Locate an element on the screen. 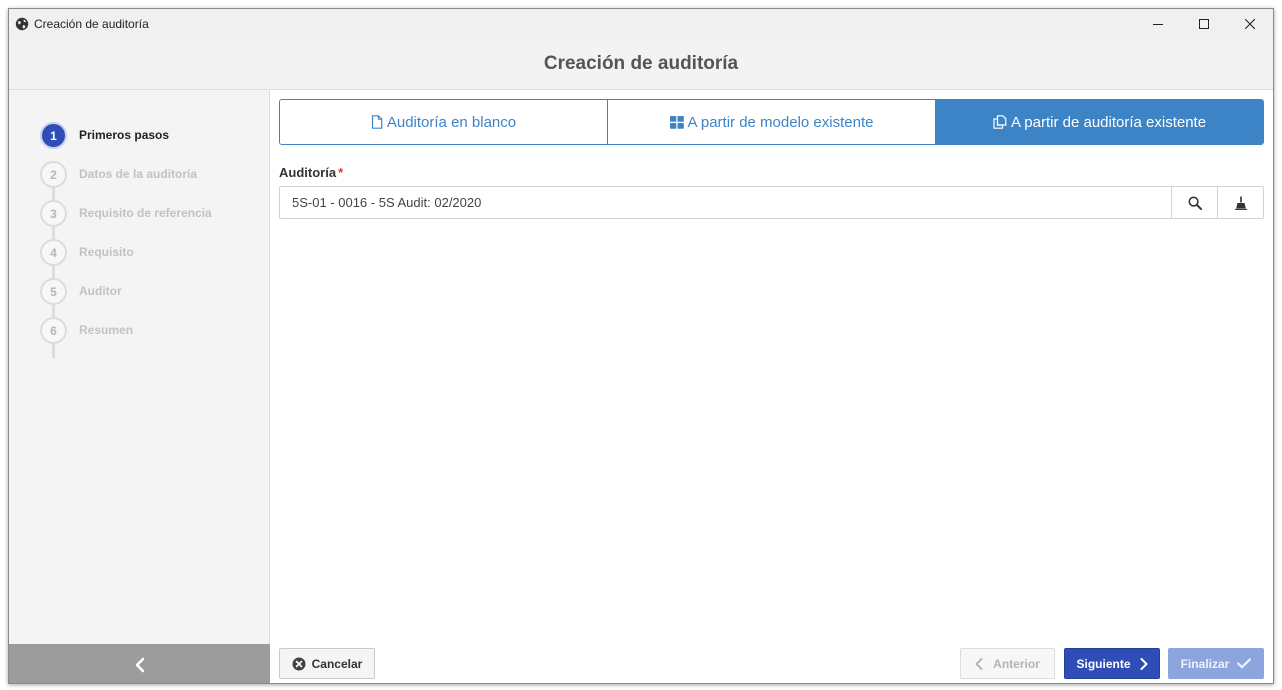  page-header: Creación de auditoría is located at coordinates (641, 64).